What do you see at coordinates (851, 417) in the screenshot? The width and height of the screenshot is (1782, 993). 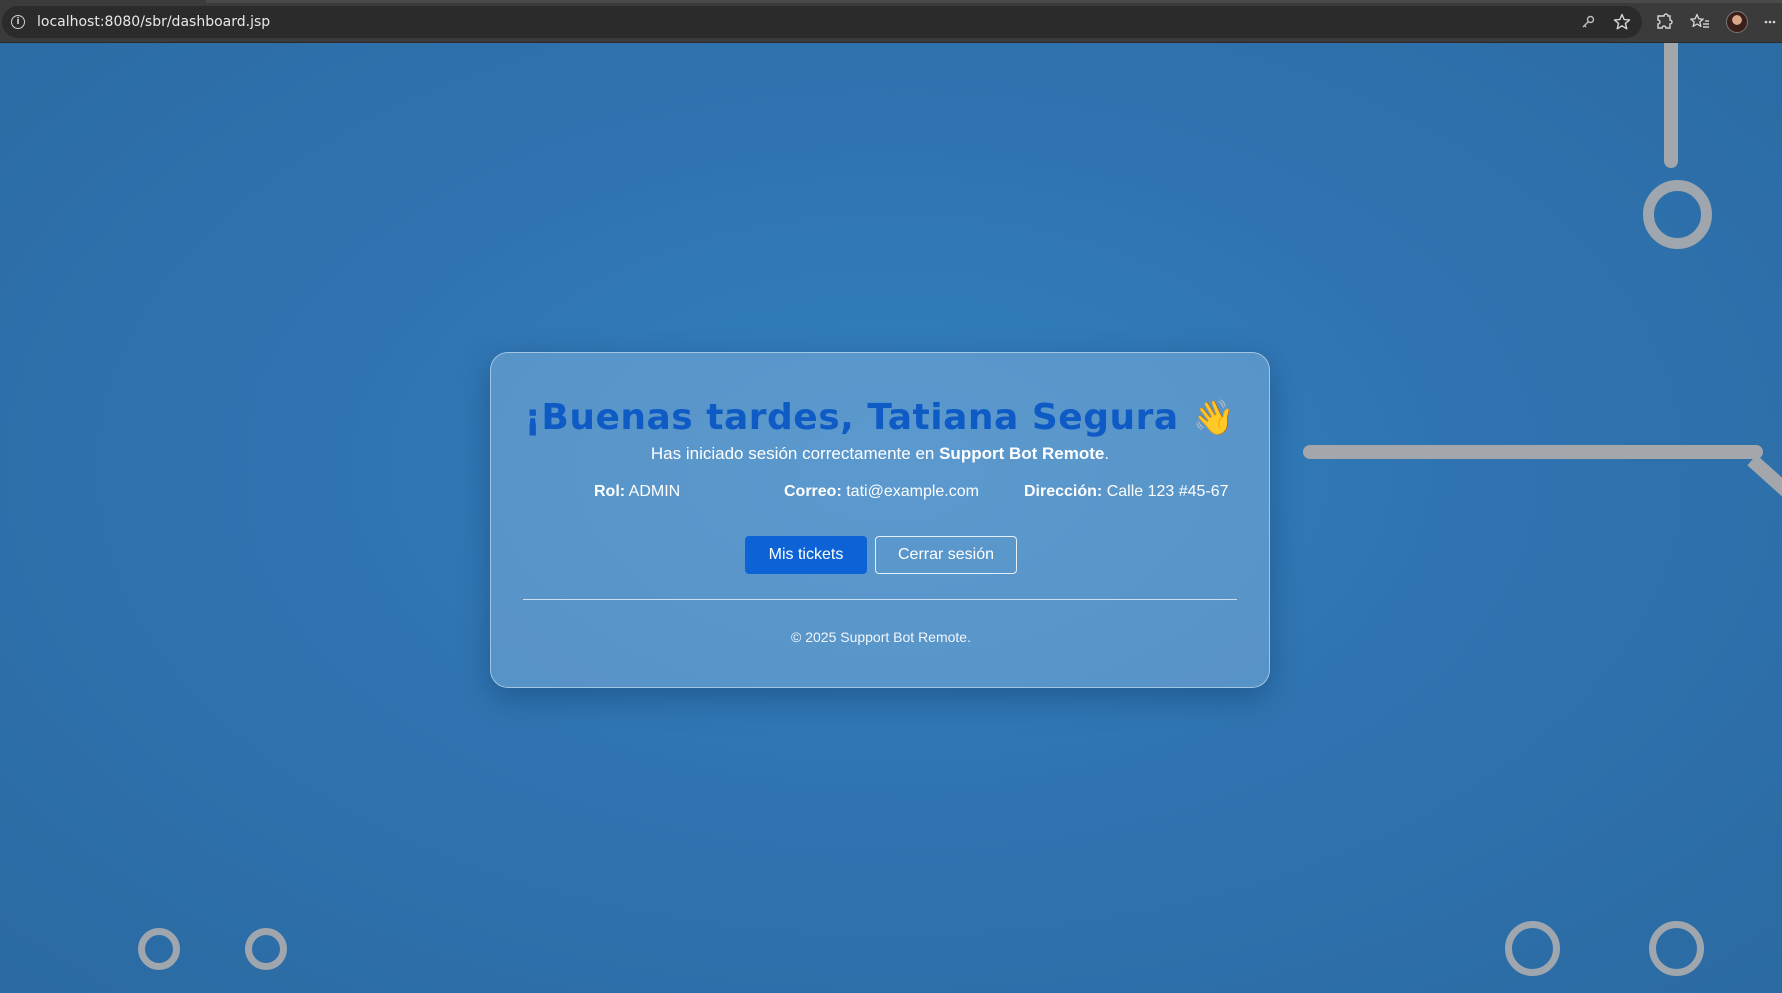 I see `greeting-text: ¡Buenas tardes, Tatiana Segura` at bounding box center [851, 417].